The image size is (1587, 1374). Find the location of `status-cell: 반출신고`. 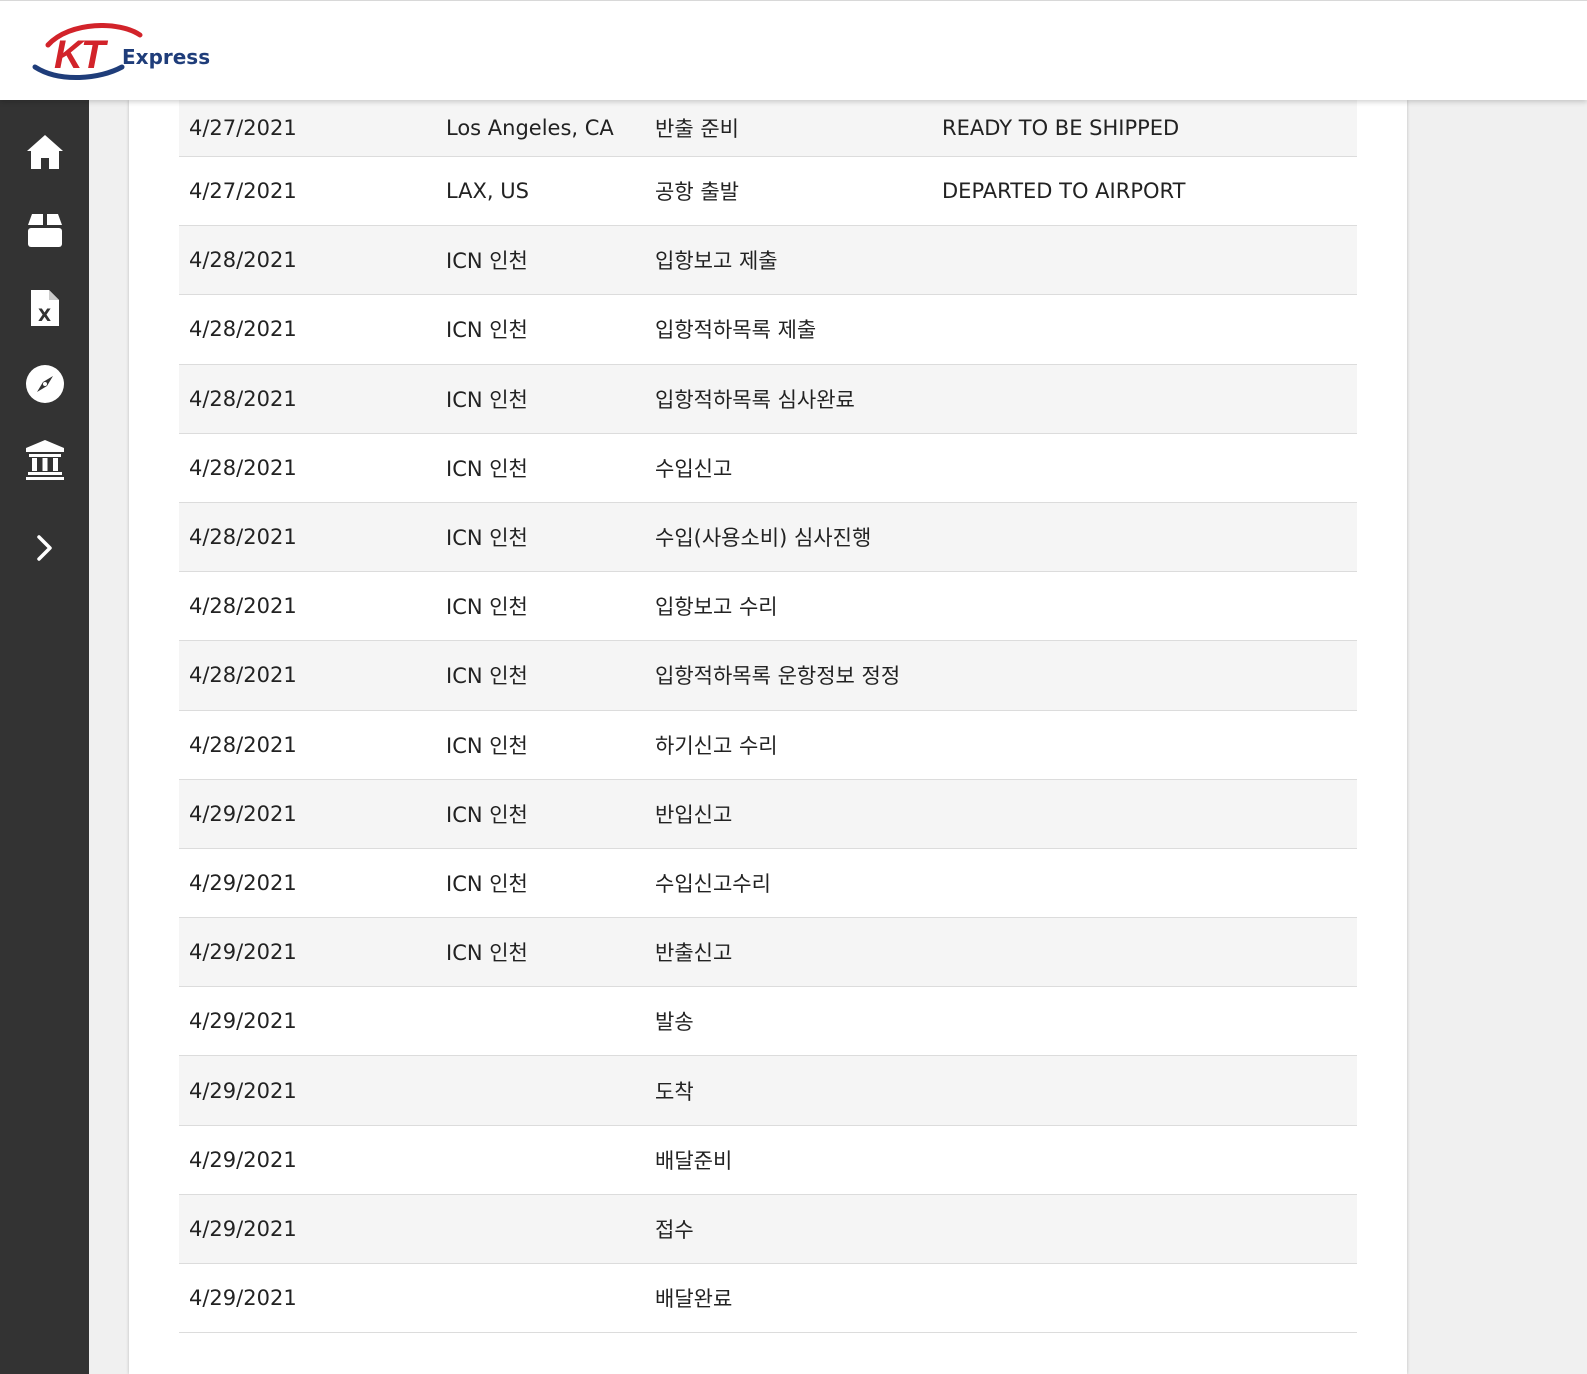

status-cell: 반출신고 is located at coordinates (694, 953).